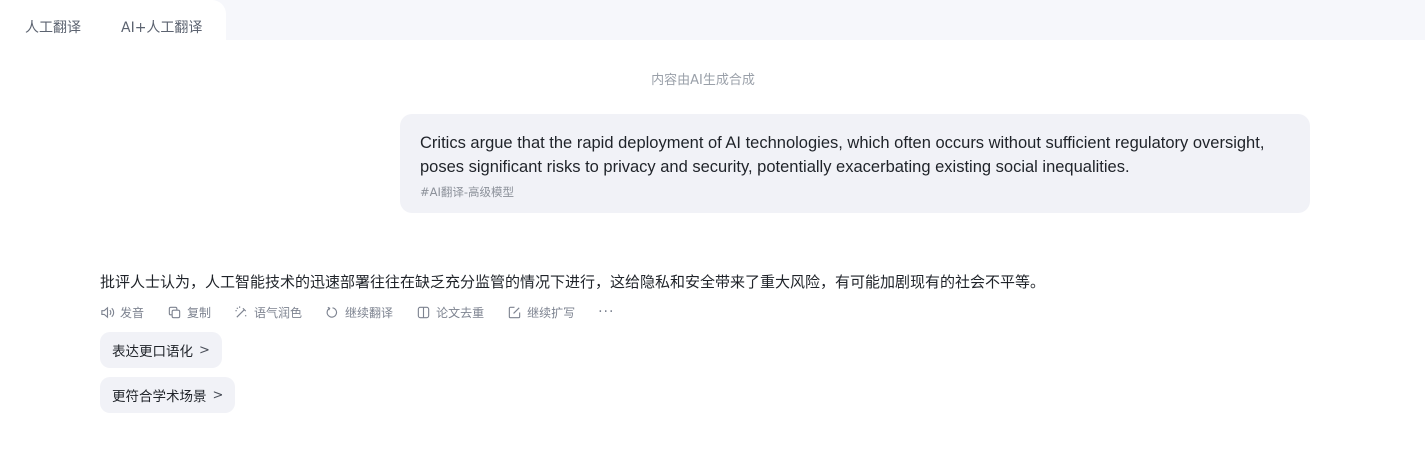 This screenshot has height=453, width=1425. Describe the element at coordinates (241, 311) in the screenshot. I see `magic-wand-icon` at that location.